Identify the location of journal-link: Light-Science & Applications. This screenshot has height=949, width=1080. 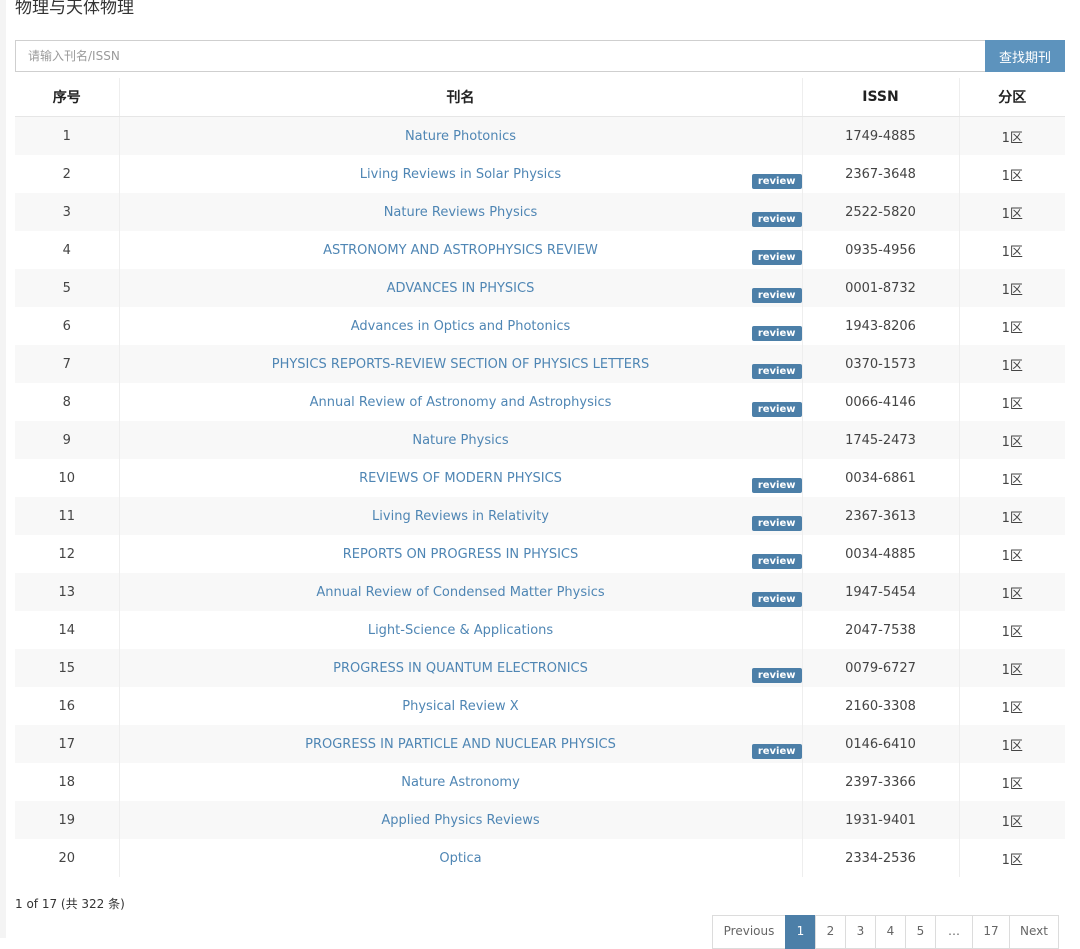
(460, 630).